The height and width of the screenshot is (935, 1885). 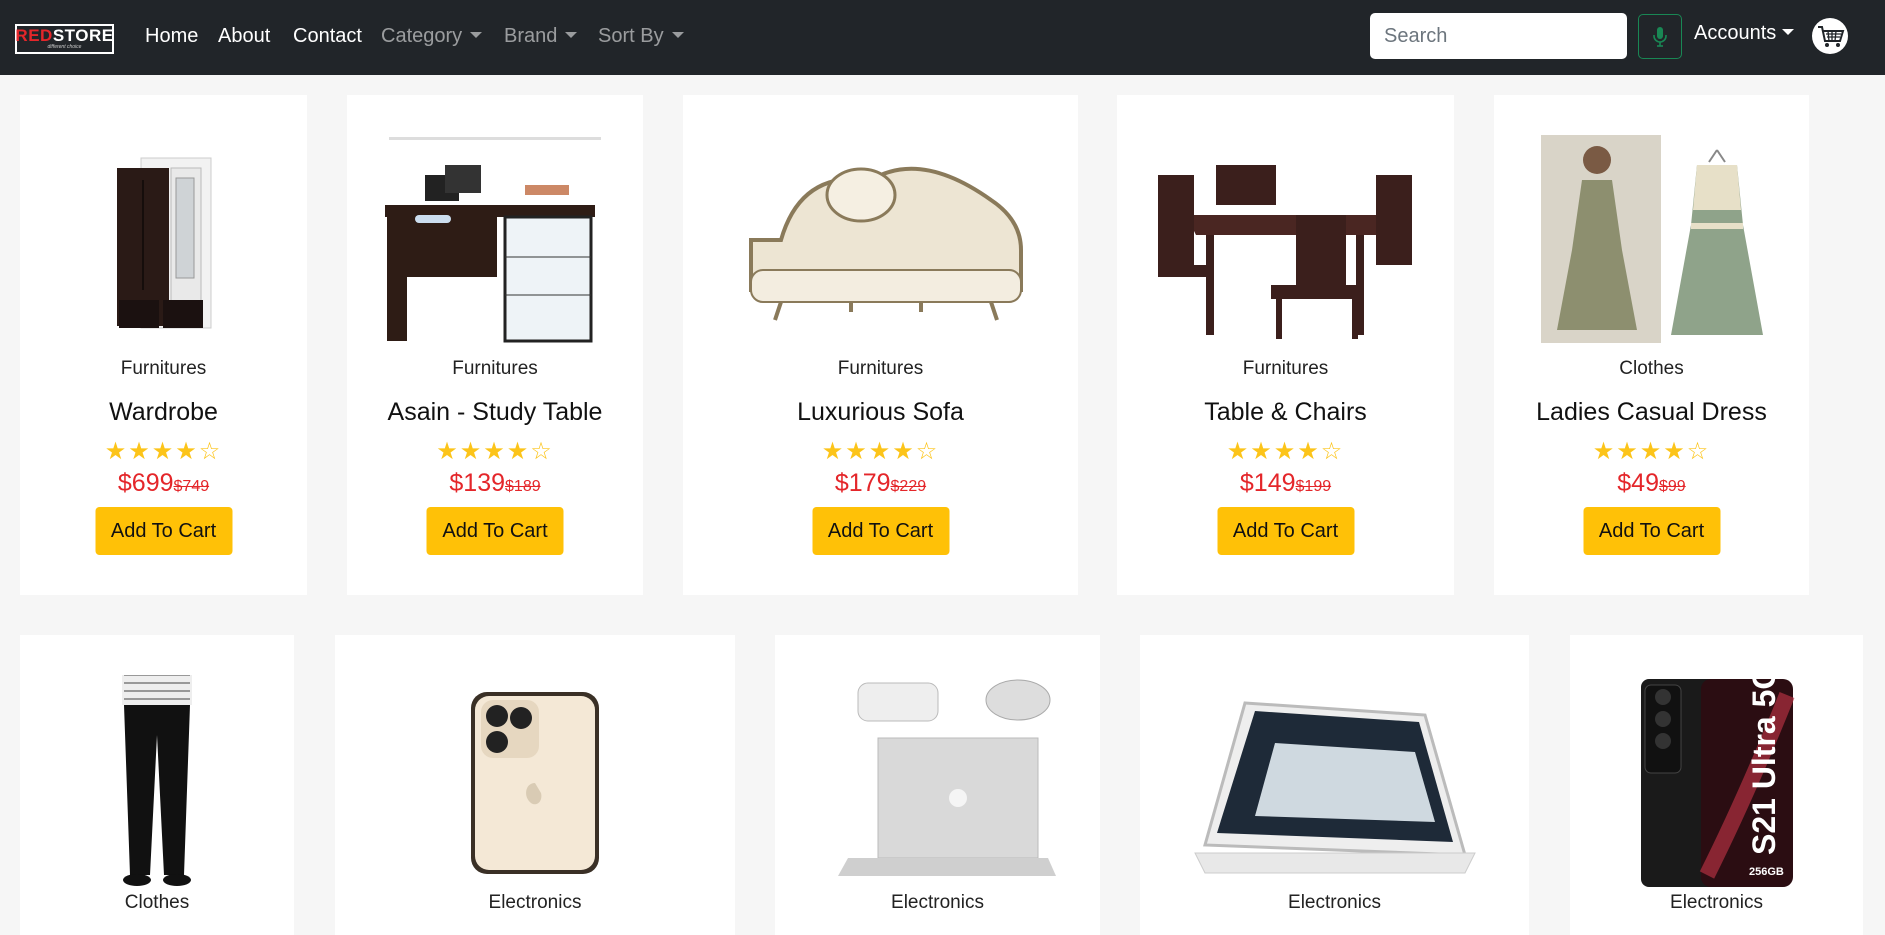 I want to click on product-price: $49$99, so click(x=1651, y=483).